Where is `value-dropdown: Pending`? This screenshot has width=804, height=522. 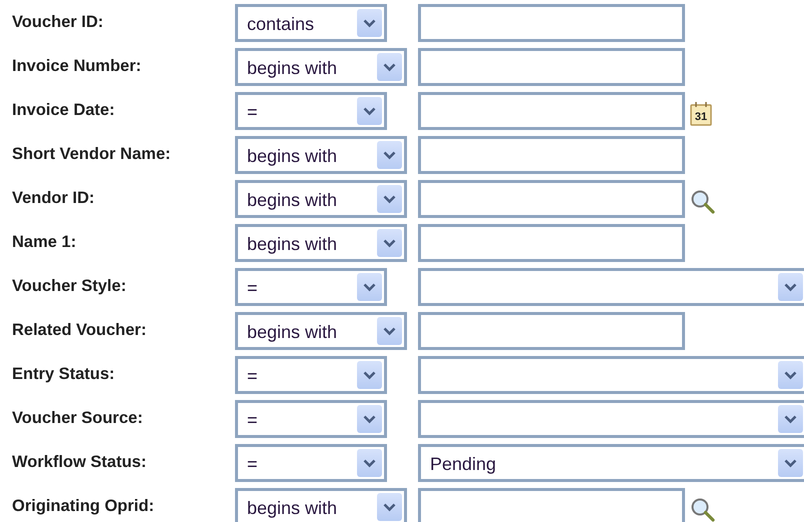
value-dropdown: Pending is located at coordinates (611, 463).